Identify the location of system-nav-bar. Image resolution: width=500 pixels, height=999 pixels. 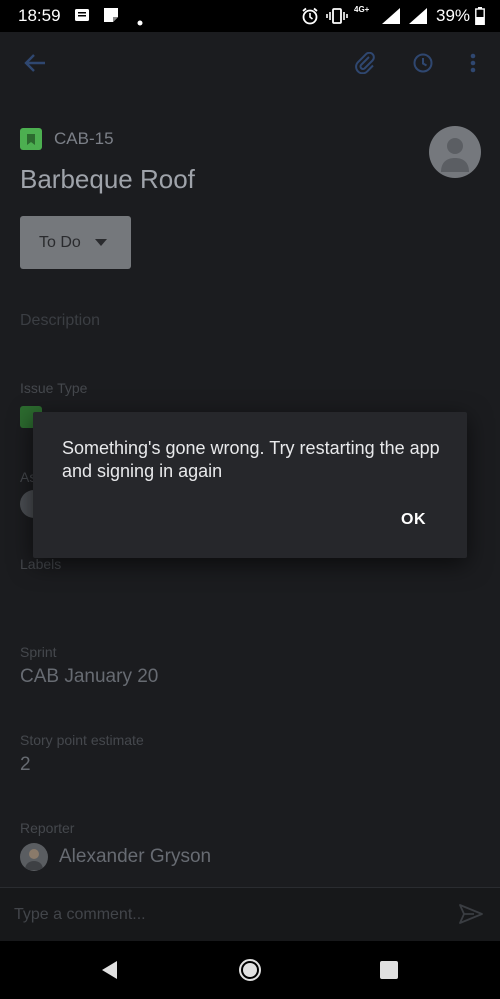
(250, 970).